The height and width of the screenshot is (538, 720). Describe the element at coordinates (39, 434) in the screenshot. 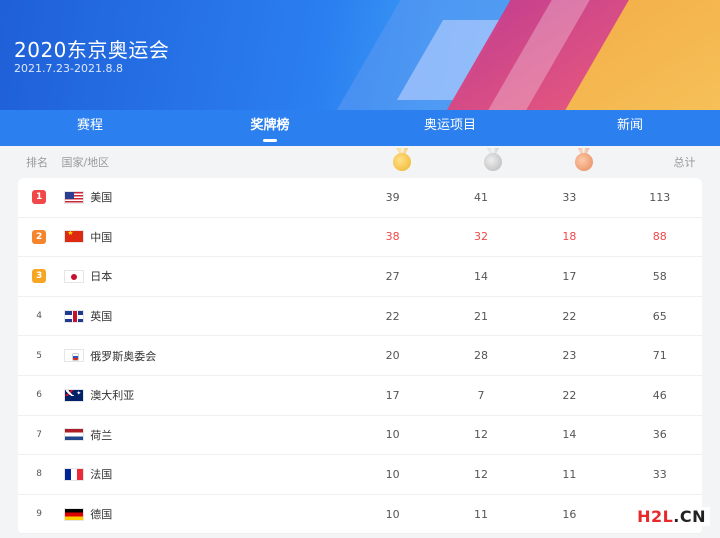

I see `rank-number: 7` at that location.